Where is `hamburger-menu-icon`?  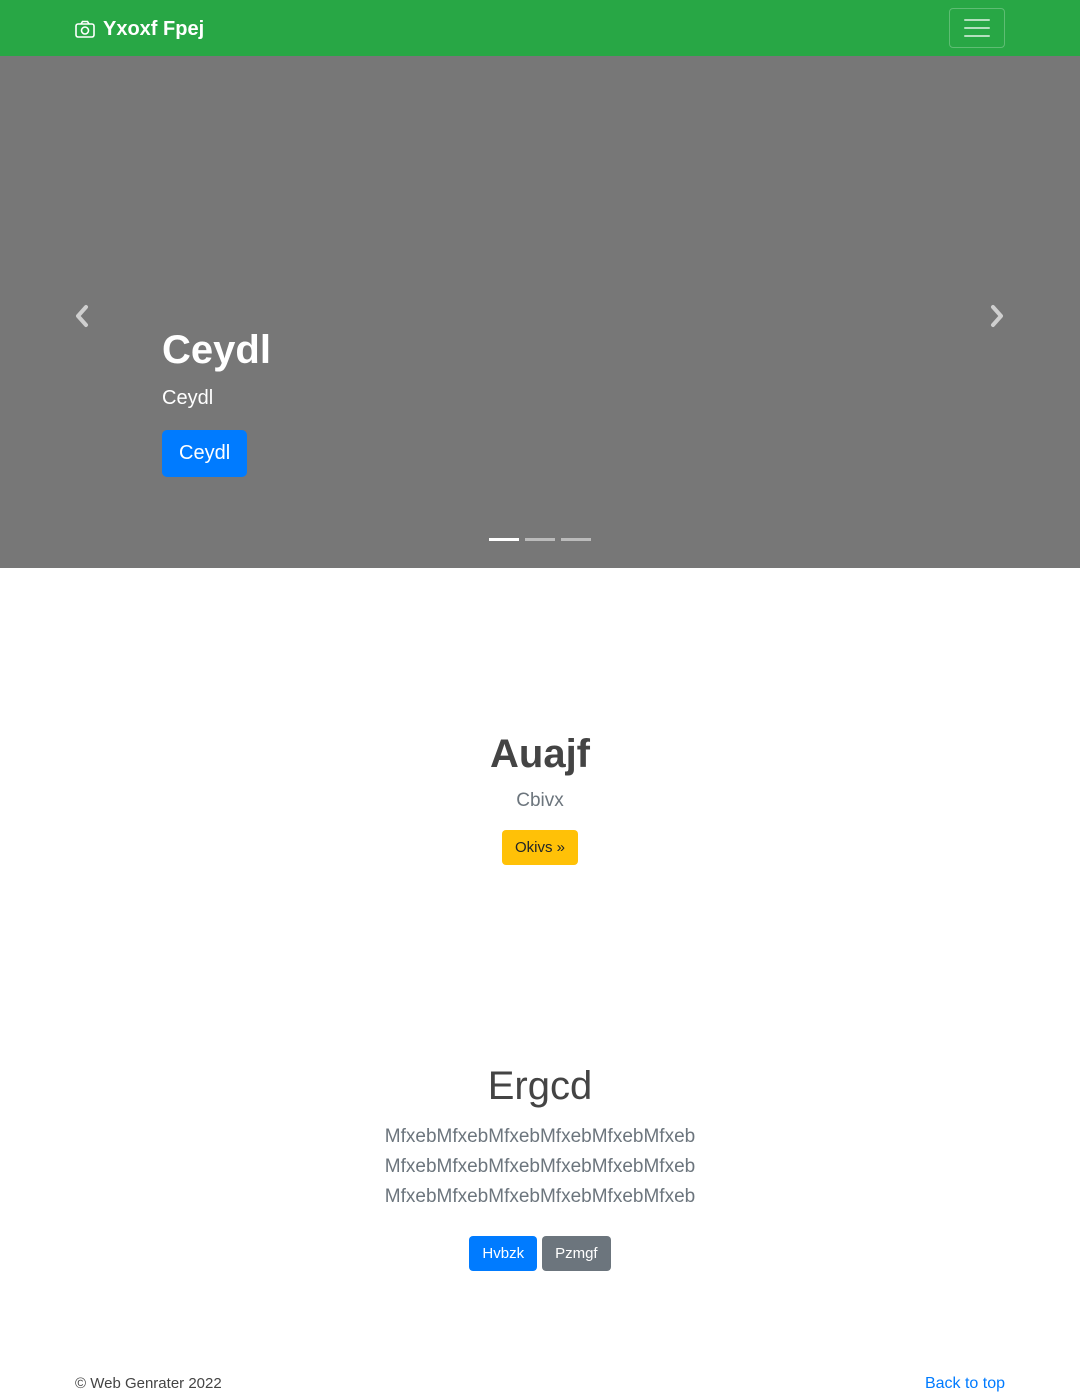
hamburger-menu-icon is located at coordinates (977, 20).